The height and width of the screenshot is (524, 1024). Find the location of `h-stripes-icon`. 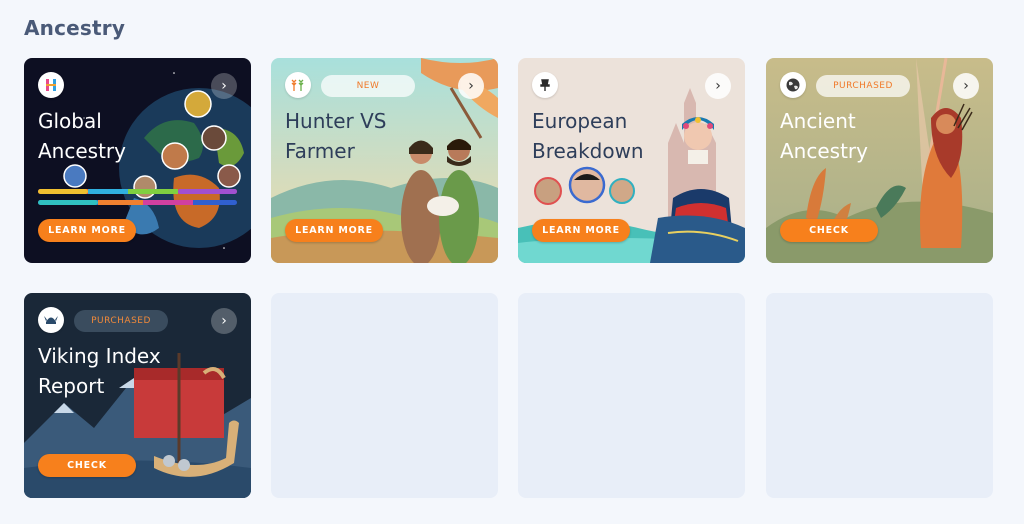

h-stripes-icon is located at coordinates (51, 85).